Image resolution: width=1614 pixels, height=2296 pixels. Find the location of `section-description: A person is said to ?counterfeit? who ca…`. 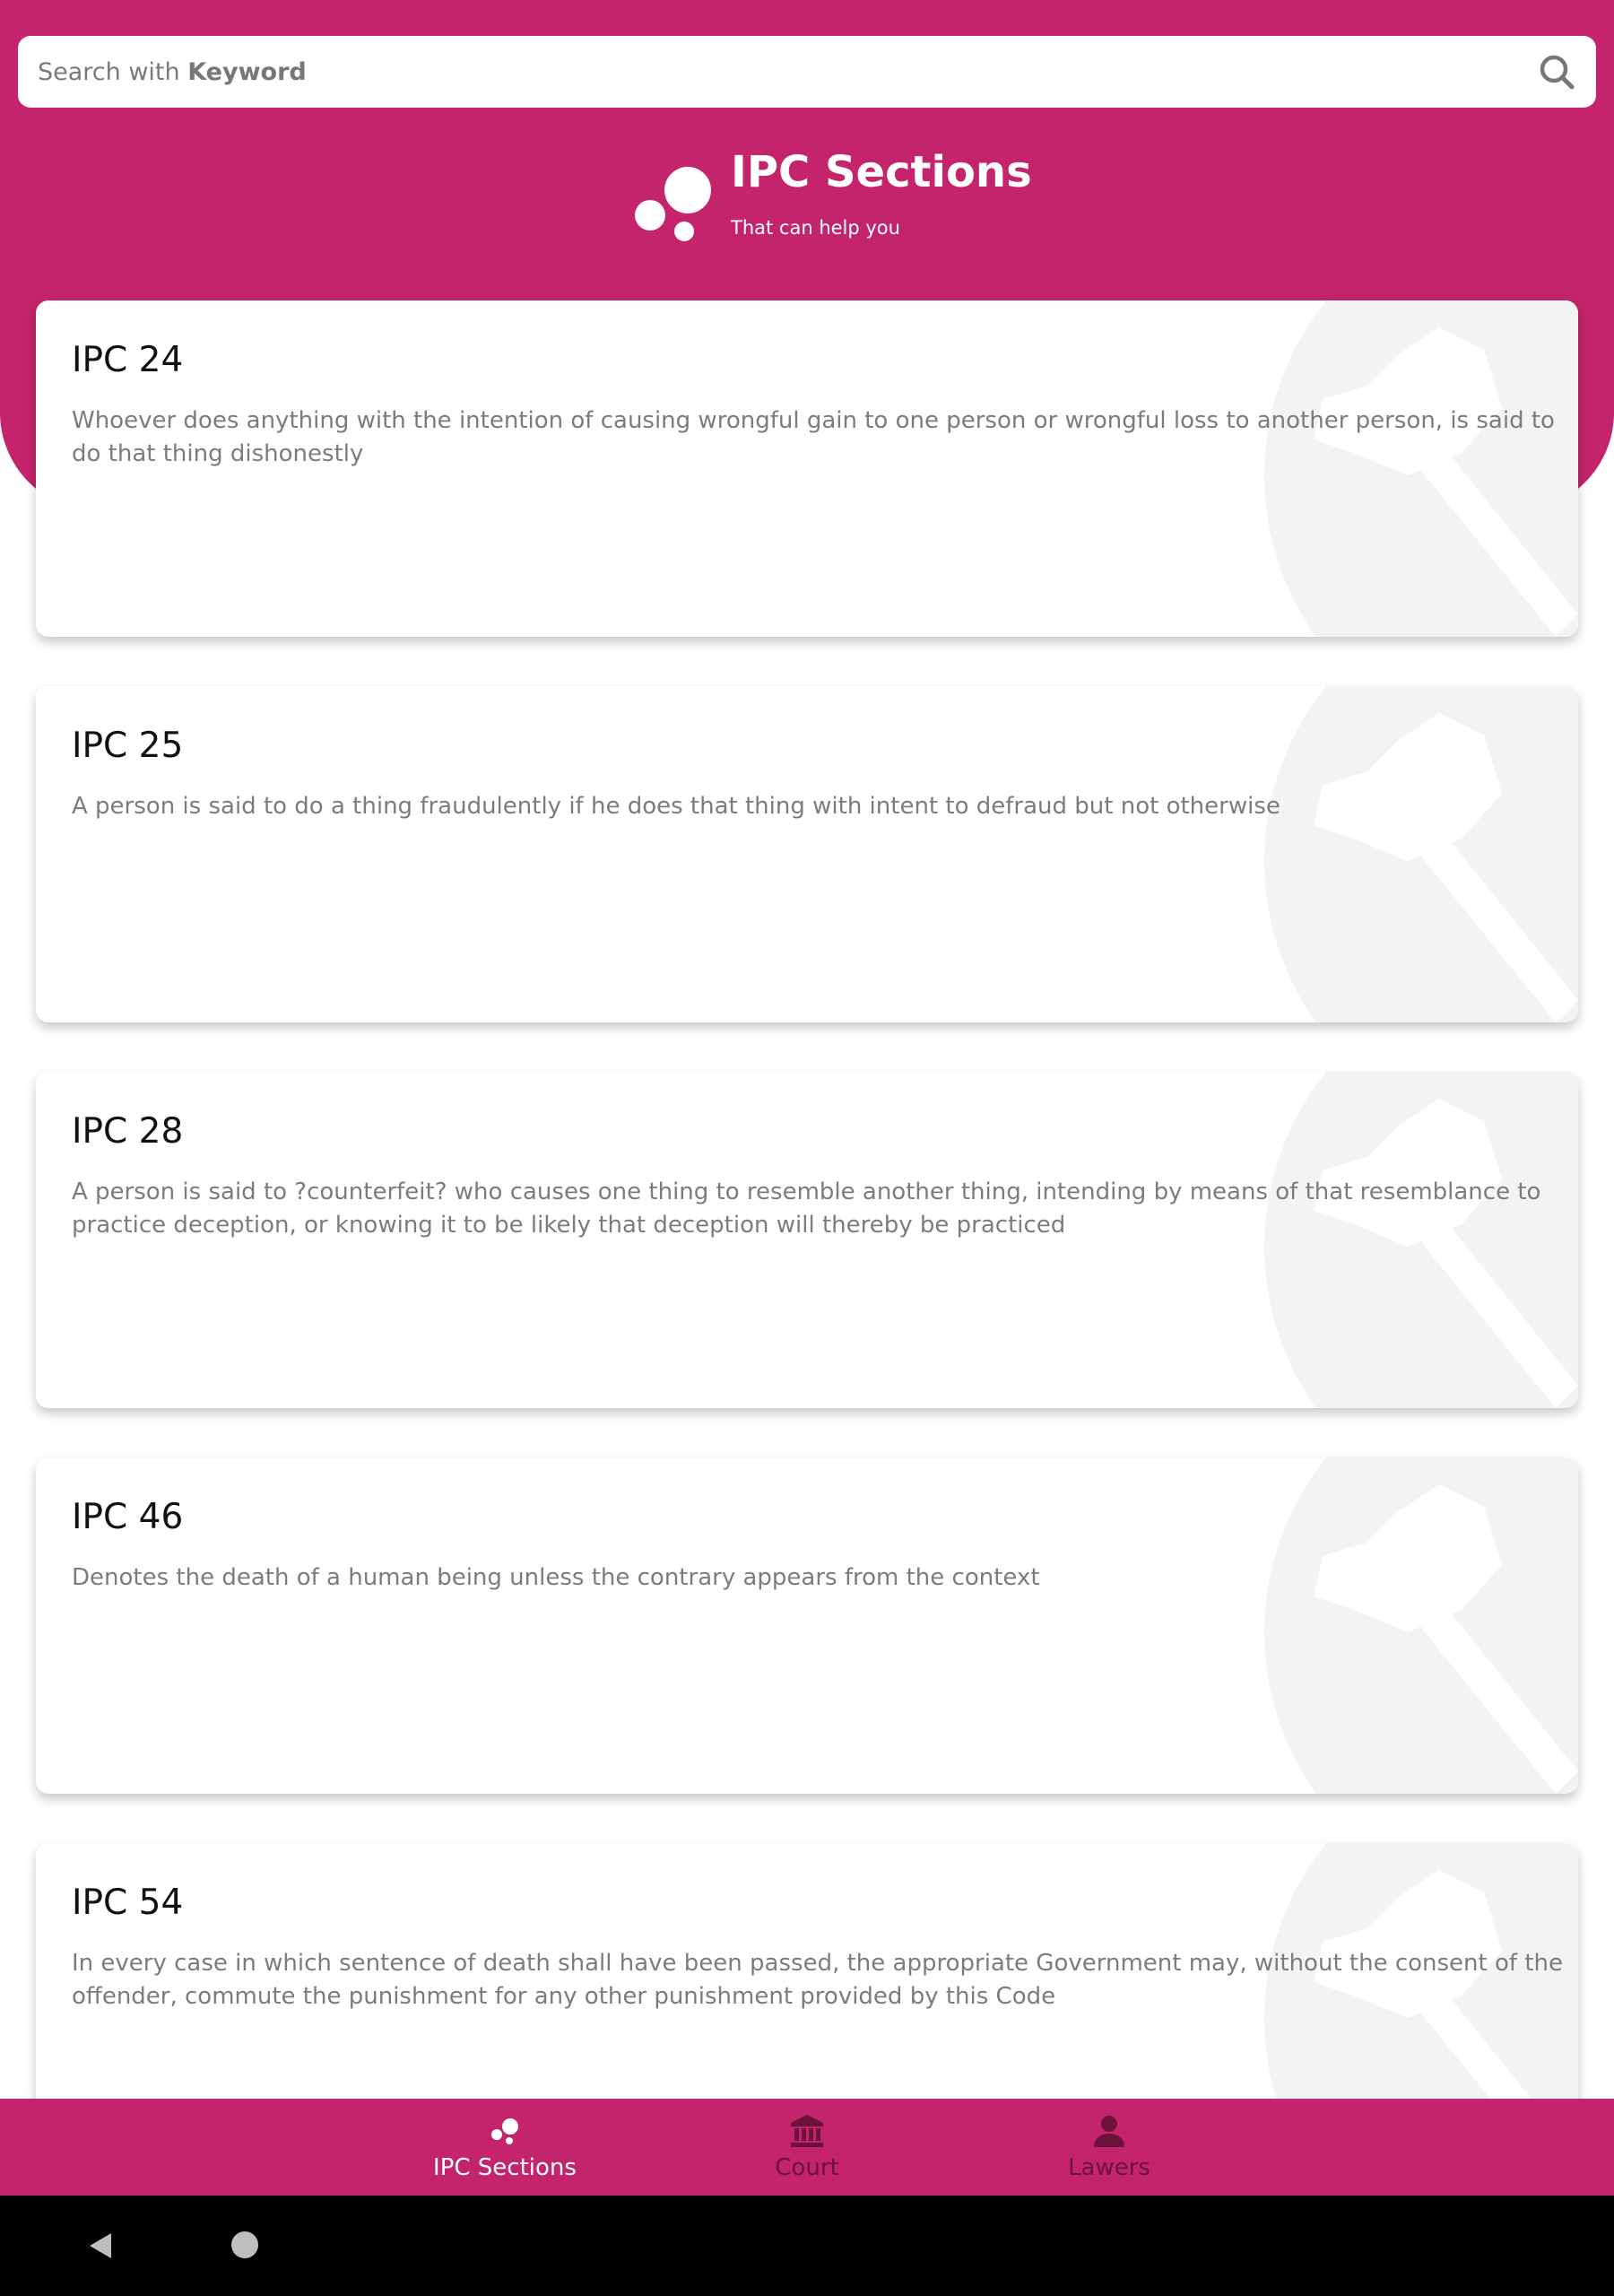

section-description: A person is said to ?counterfeit? who ca… is located at coordinates (806, 1208).